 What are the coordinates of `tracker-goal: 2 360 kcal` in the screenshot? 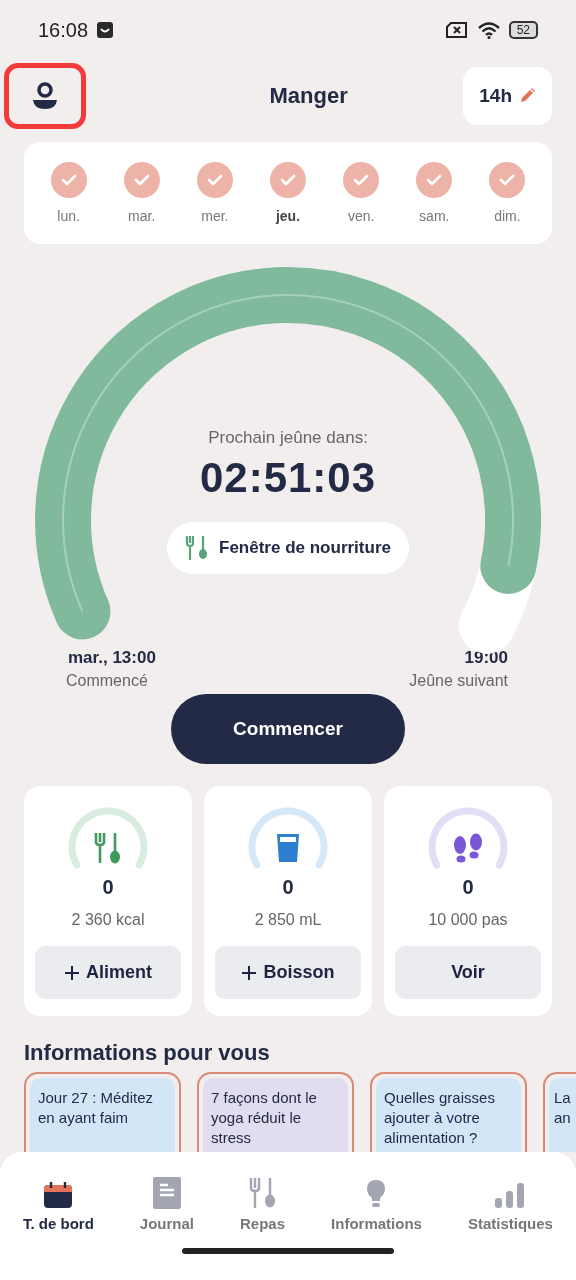 It's located at (108, 920).